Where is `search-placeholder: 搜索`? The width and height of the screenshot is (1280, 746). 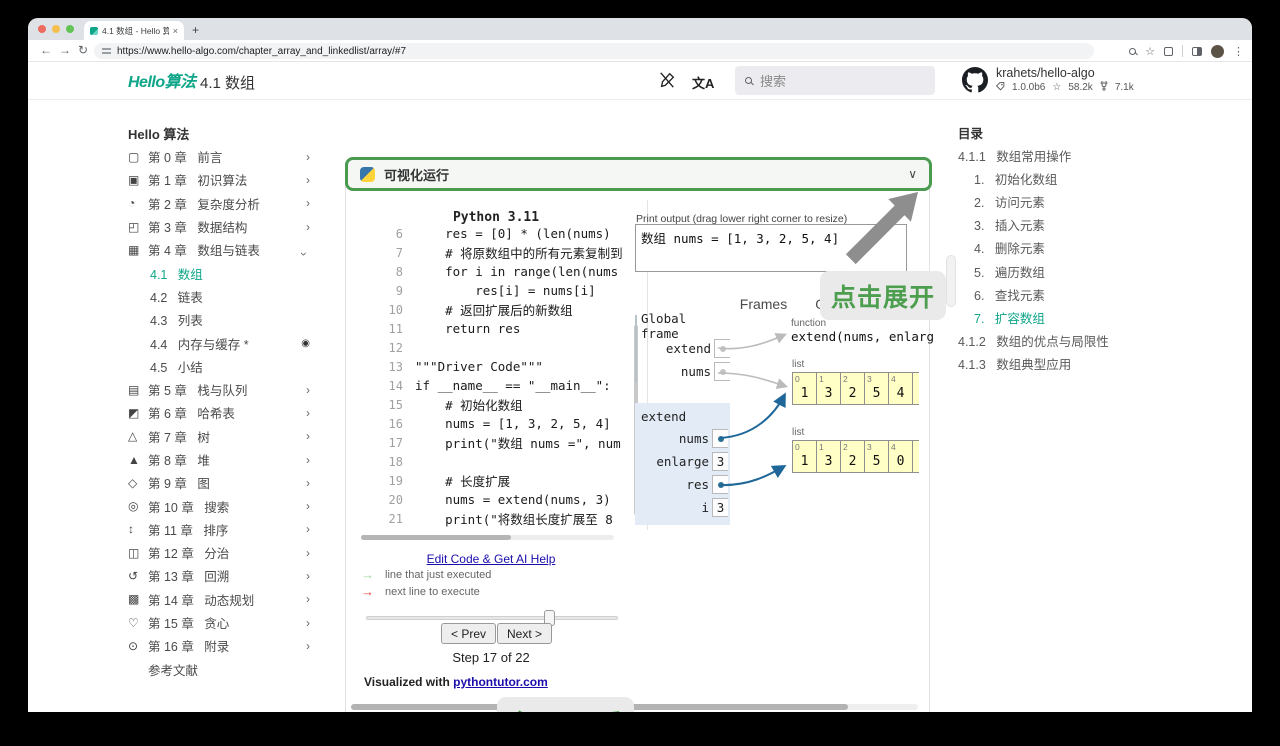 search-placeholder: 搜索 is located at coordinates (773, 81).